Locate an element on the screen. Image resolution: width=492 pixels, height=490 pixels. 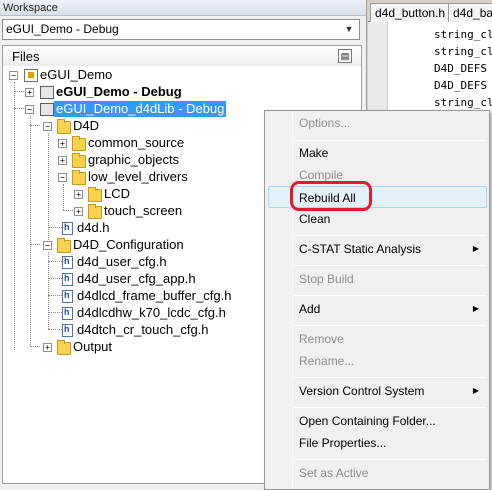
workspace-title: Workspace is located at coordinates (183, 8).